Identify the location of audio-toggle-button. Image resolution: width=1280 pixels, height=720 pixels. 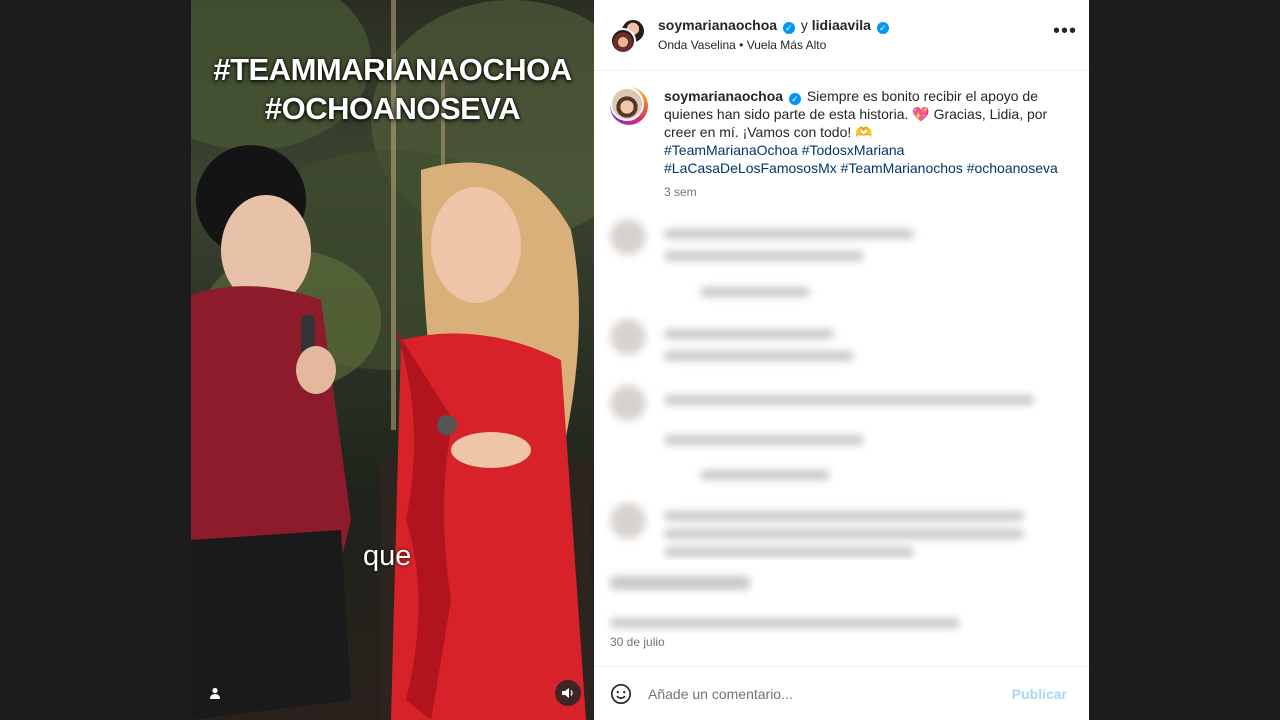
(568, 693).